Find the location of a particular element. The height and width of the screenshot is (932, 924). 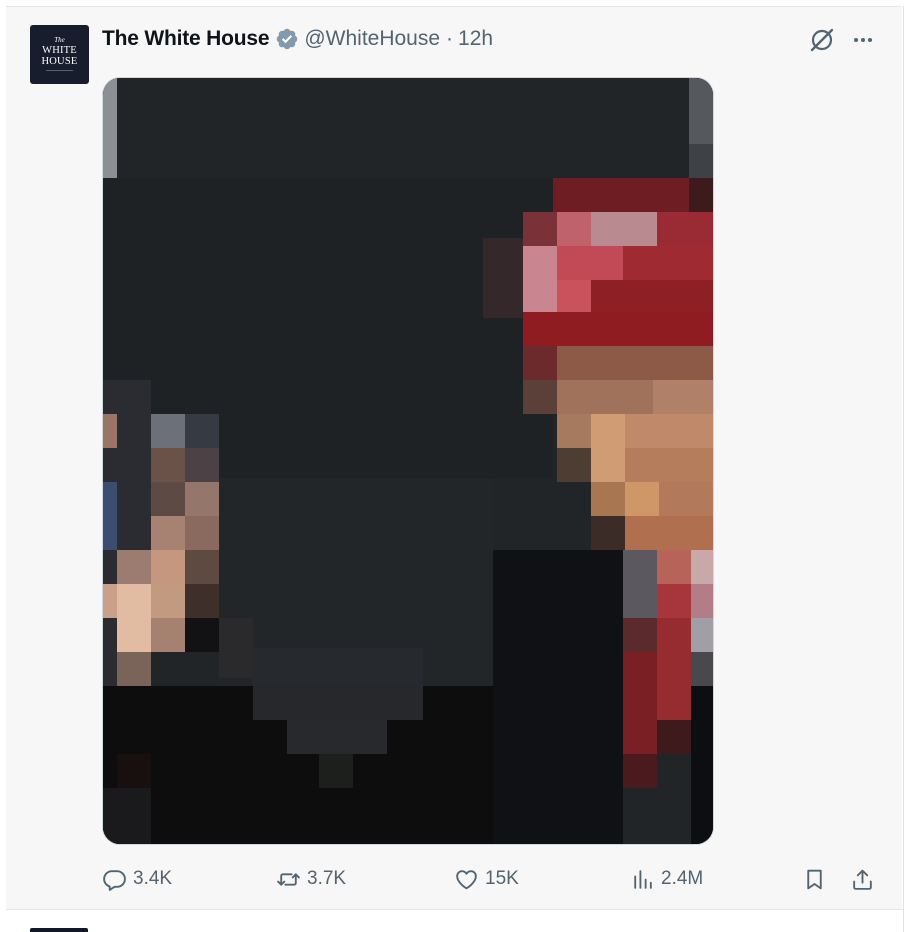

bookmark-button is located at coordinates (814, 879).